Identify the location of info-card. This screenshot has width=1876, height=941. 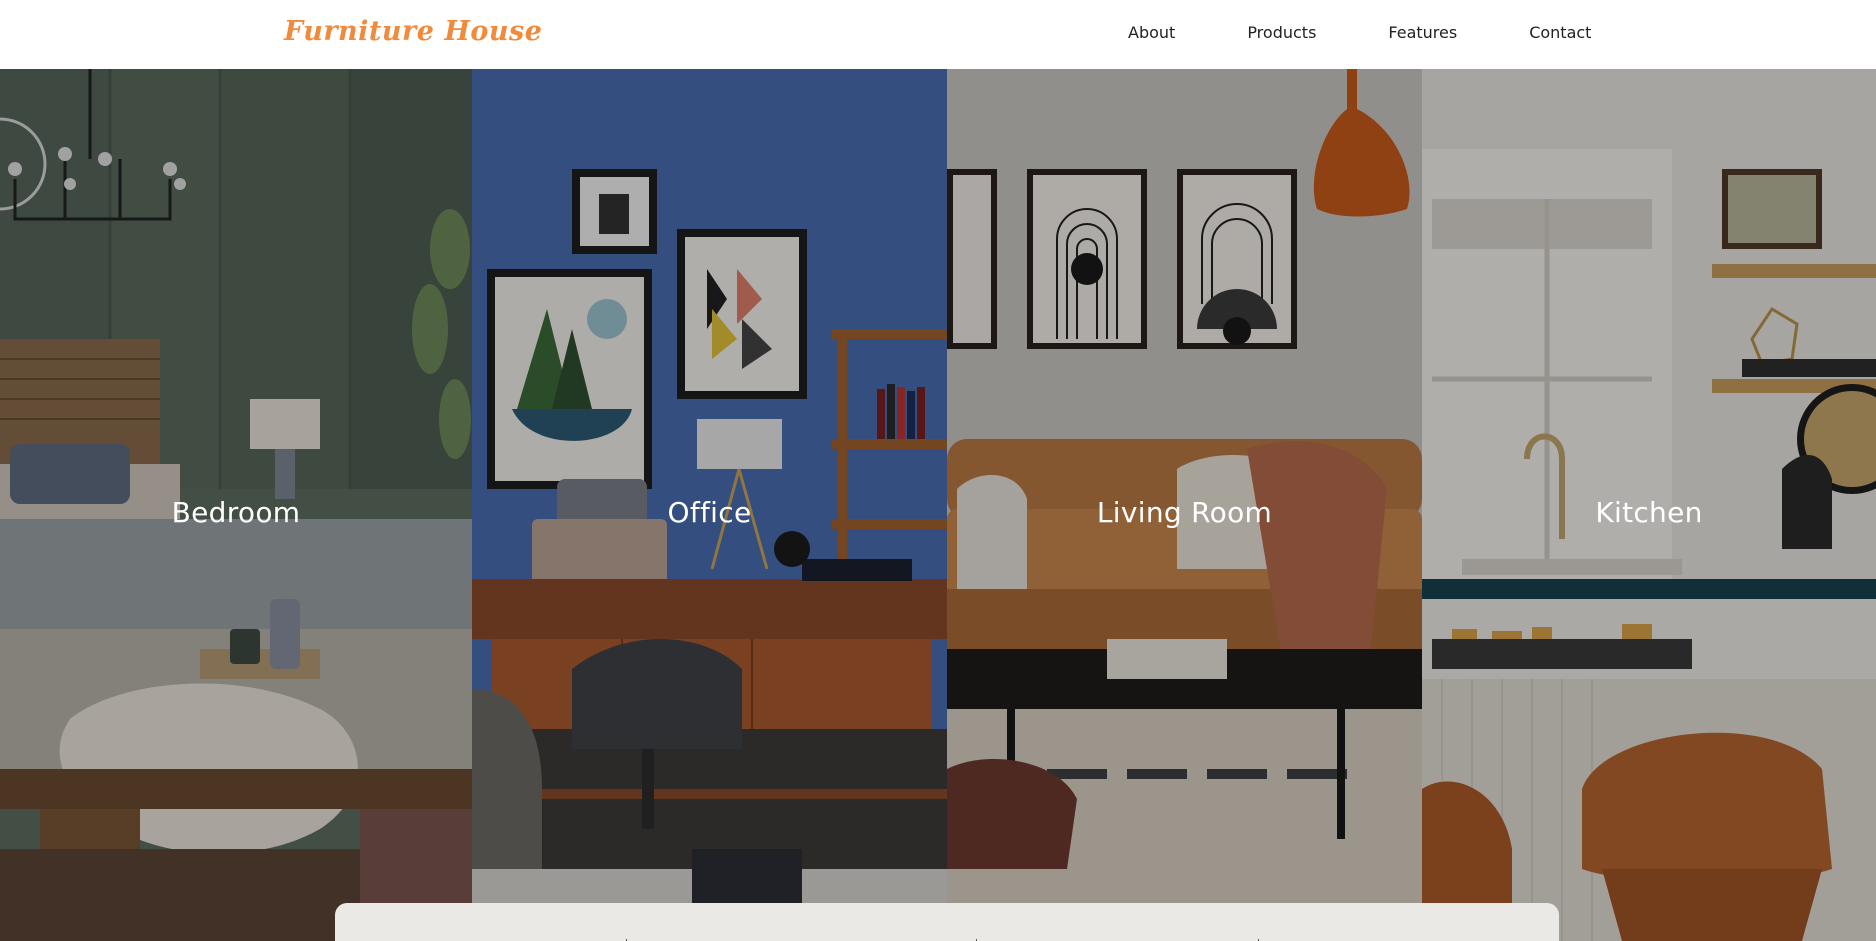
(947, 922).